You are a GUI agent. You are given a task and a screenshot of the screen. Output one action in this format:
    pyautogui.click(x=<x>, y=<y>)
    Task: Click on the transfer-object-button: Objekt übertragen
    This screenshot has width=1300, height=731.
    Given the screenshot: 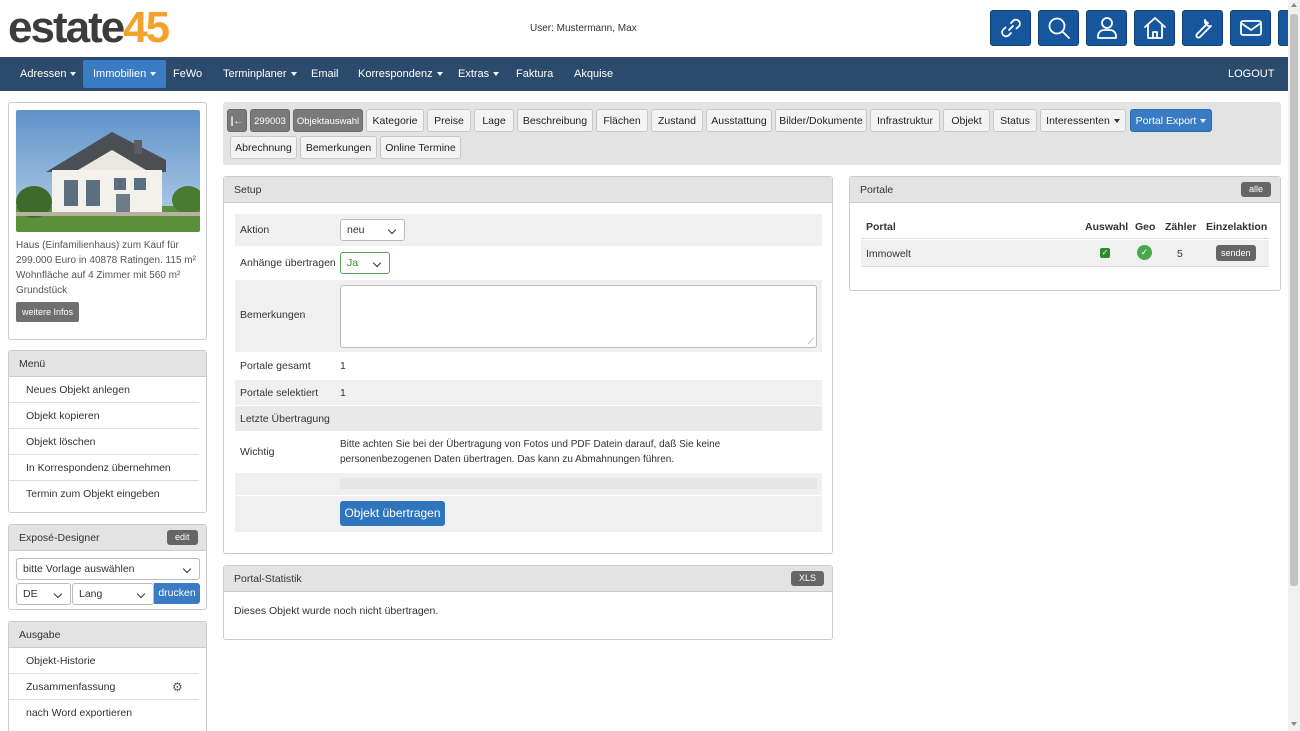 What is the action you would take?
    pyautogui.click(x=392, y=513)
    